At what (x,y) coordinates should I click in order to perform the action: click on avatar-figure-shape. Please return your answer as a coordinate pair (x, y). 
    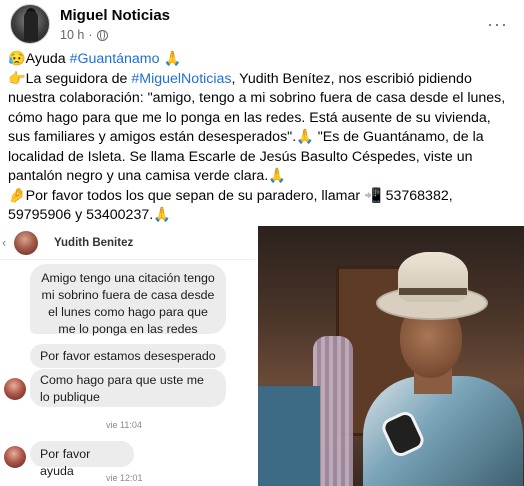
    Looking at the image, I should click on (31, 26).